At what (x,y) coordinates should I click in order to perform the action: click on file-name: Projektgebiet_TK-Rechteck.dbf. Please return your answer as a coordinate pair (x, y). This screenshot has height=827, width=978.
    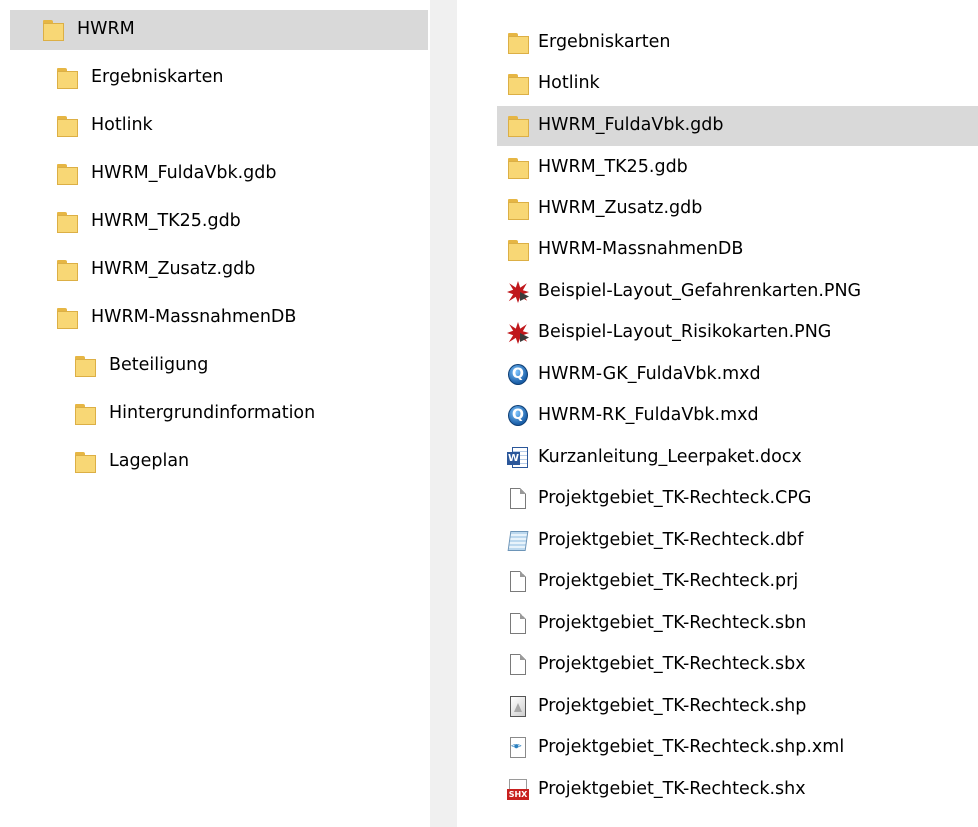
    Looking at the image, I should click on (671, 540).